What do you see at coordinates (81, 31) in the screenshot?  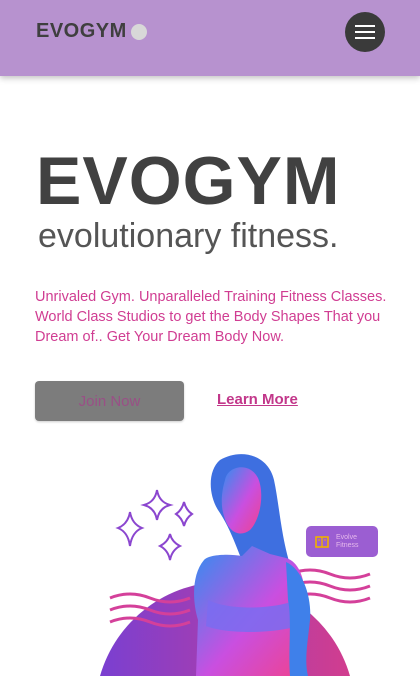 I see `nav-logo-text: EVOGYM` at bounding box center [81, 31].